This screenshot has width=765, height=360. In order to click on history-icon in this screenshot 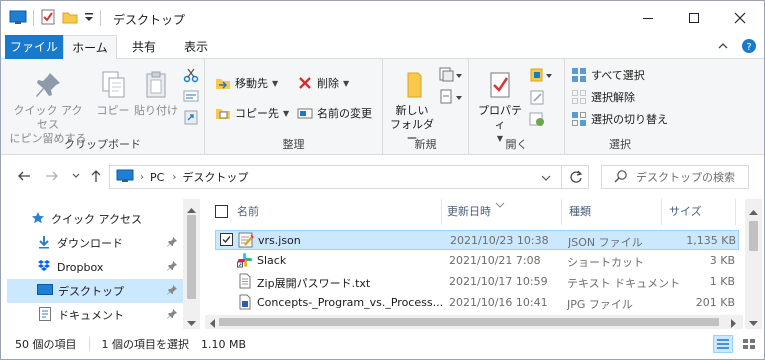, I will do `click(537, 120)`.